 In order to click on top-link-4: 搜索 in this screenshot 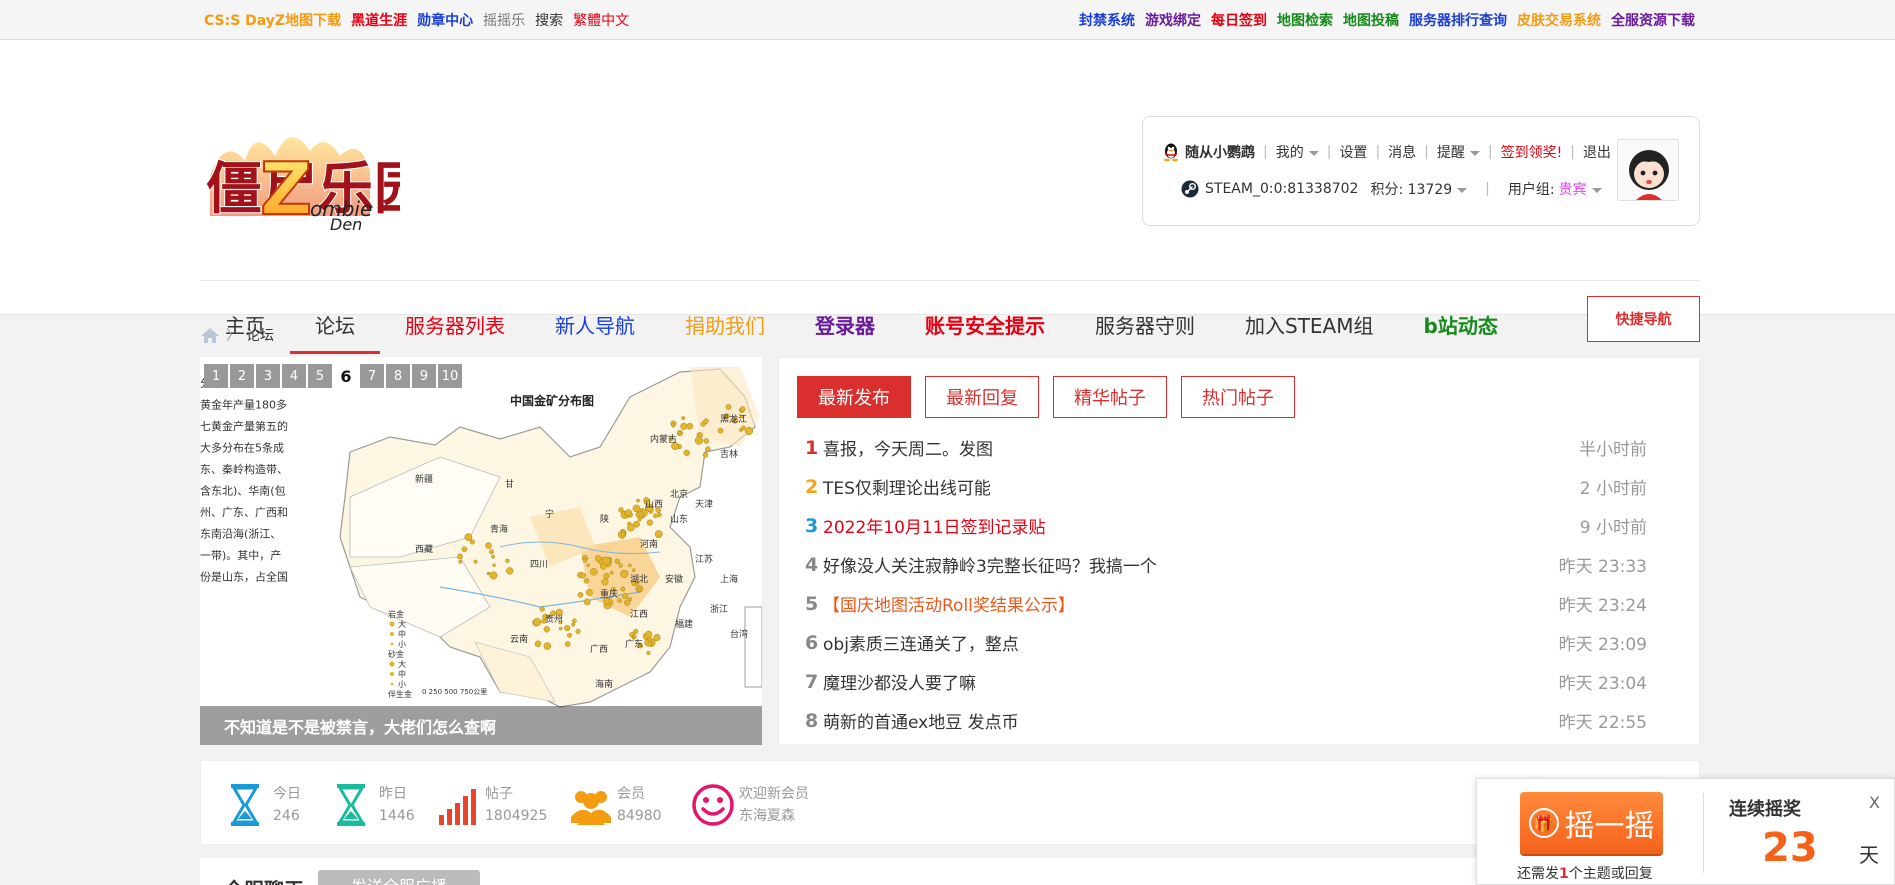, I will do `click(549, 20)`.